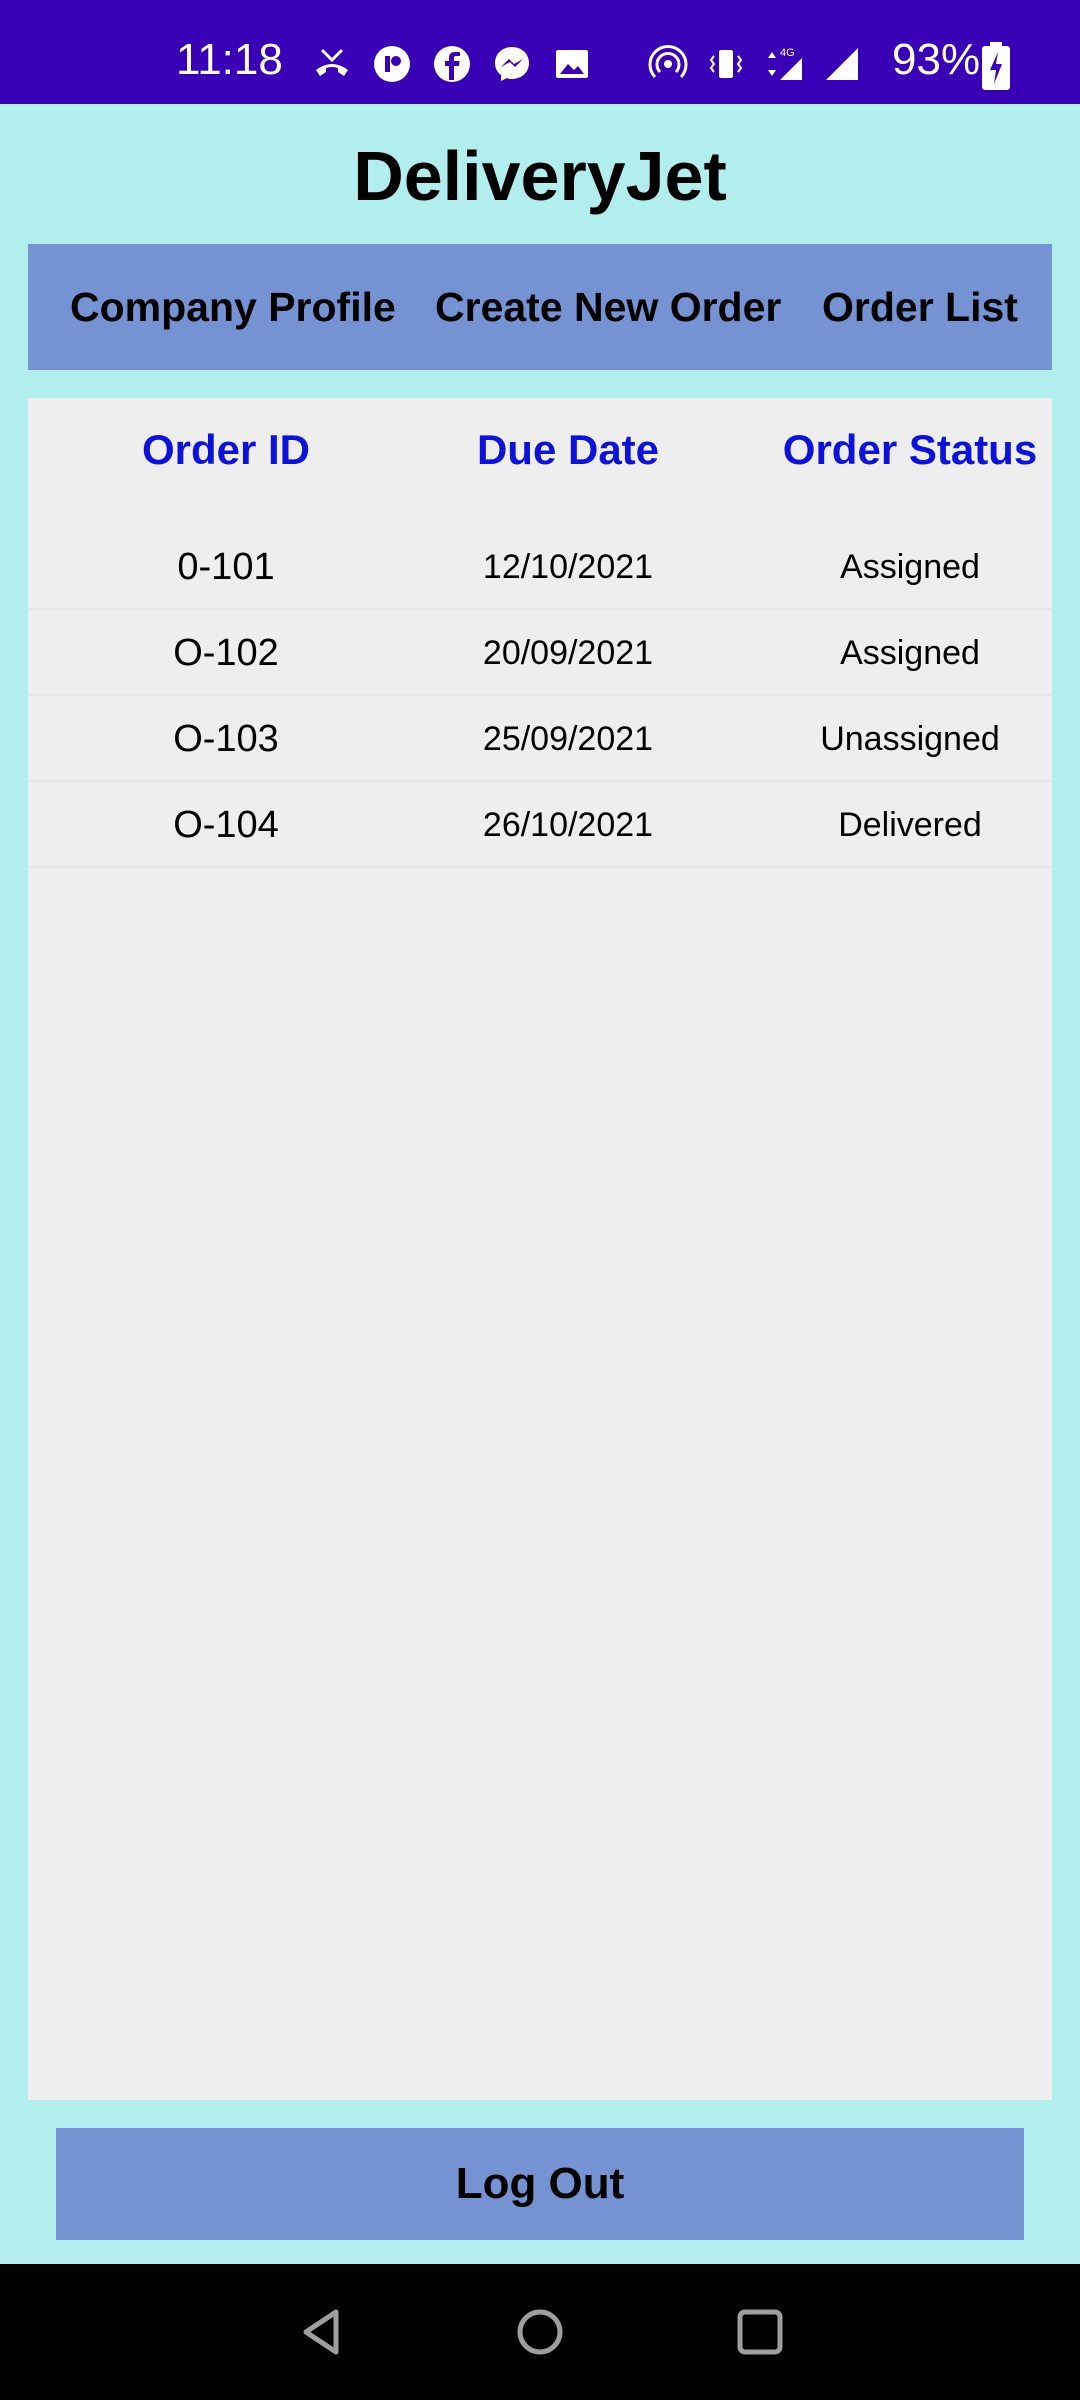 The image size is (1080, 2400). What do you see at coordinates (568, 825) in the screenshot?
I see `due-date-cell: 26/10/2021` at bounding box center [568, 825].